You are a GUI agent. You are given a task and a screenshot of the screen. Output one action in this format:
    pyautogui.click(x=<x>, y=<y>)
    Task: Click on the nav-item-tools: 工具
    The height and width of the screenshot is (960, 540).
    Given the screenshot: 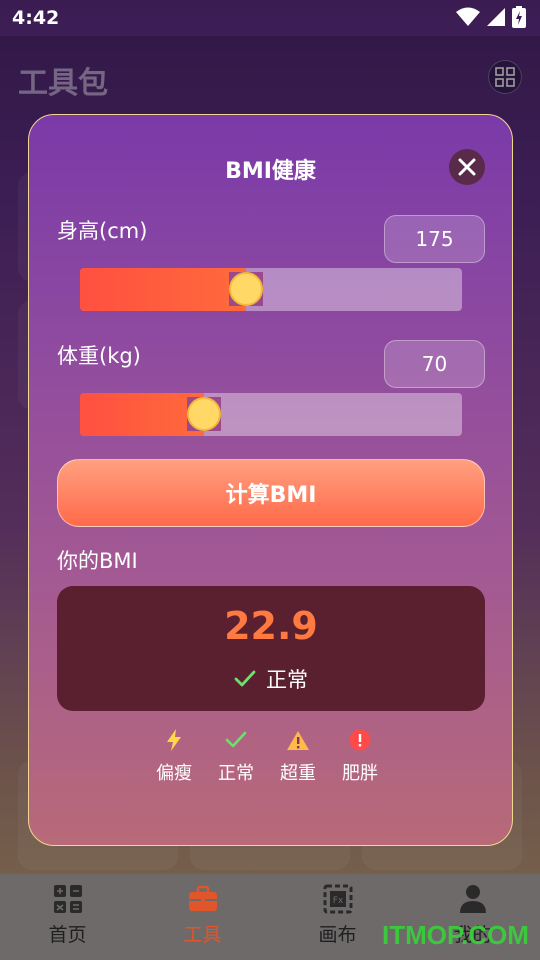 What is the action you would take?
    pyautogui.click(x=202, y=917)
    